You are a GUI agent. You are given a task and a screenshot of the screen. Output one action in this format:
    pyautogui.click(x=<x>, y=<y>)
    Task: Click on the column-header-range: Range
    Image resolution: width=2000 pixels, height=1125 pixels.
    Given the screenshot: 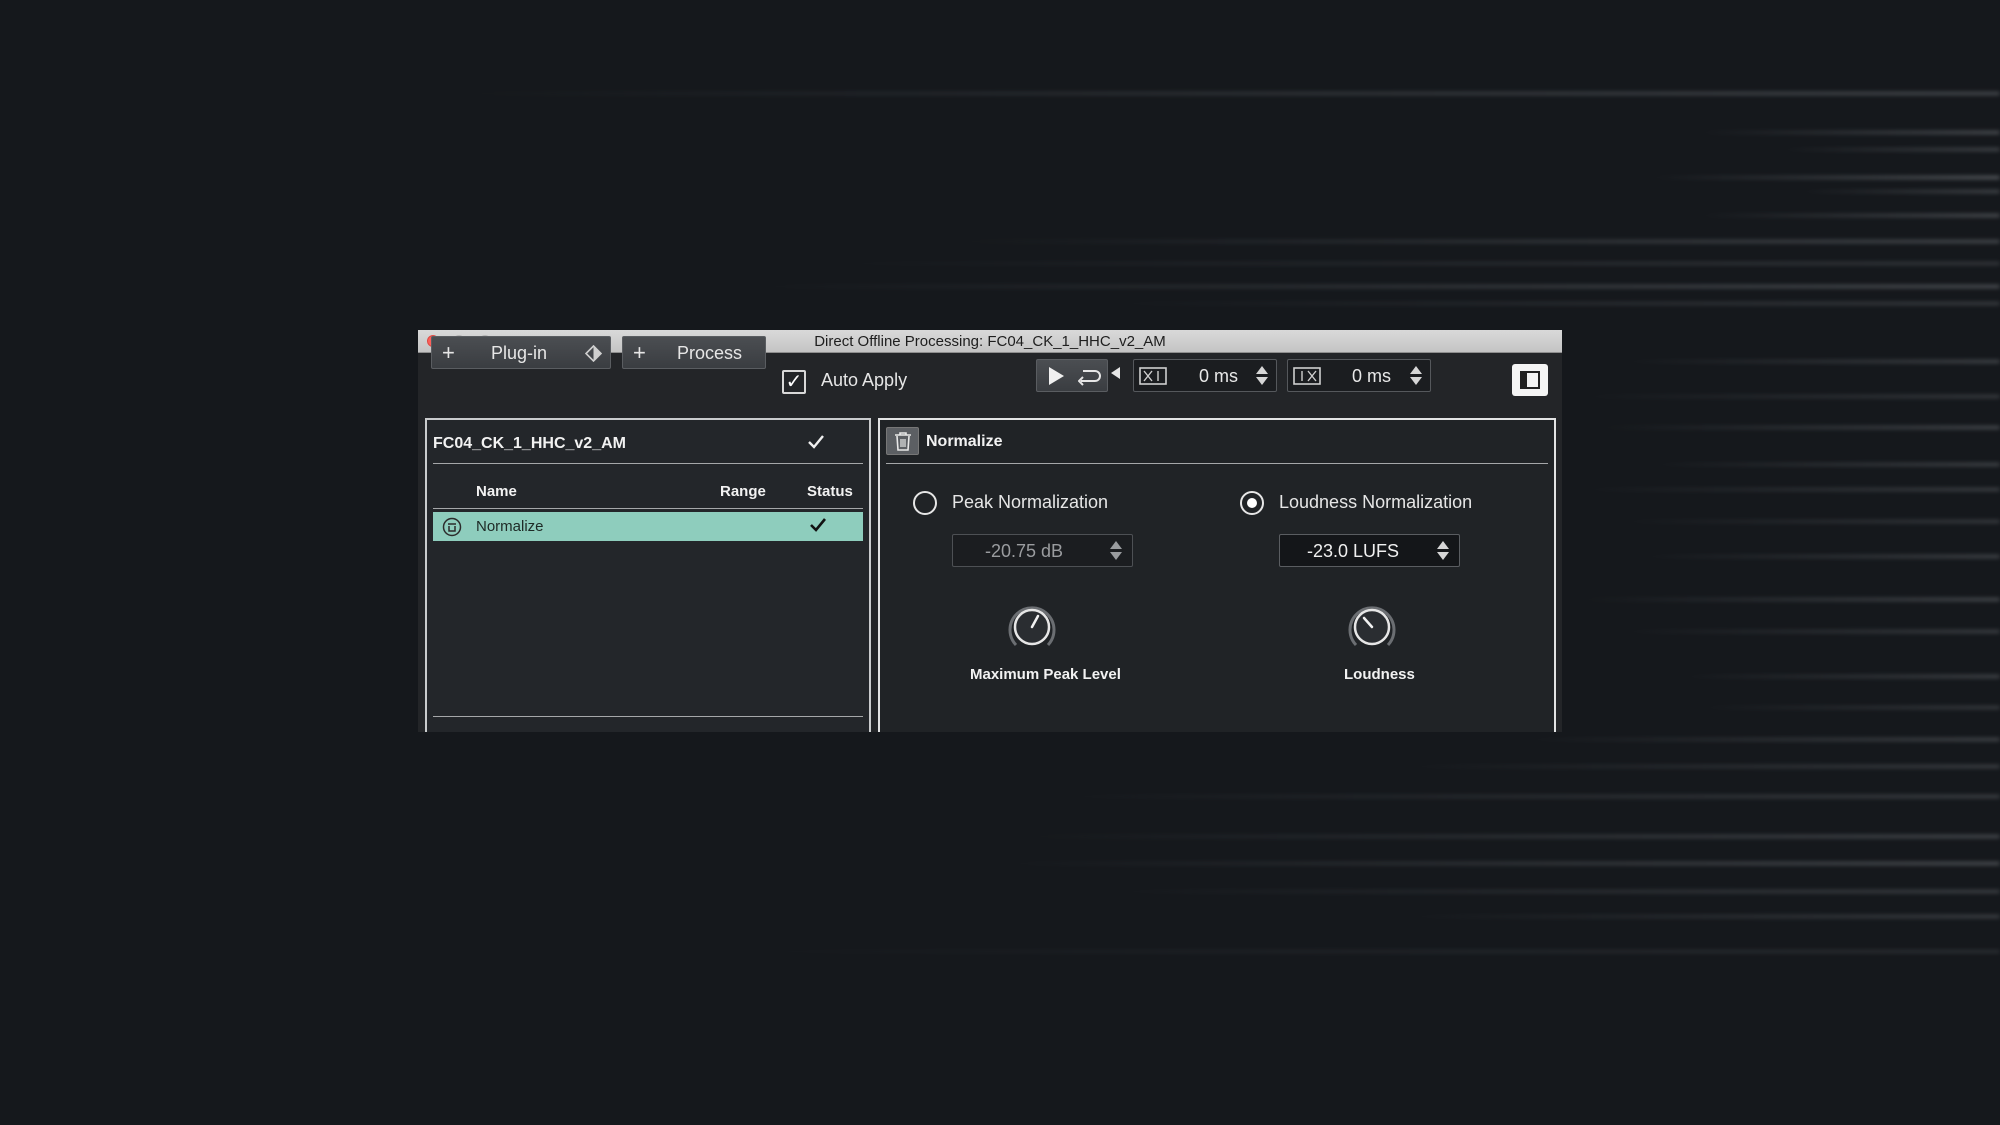 What is the action you would take?
    pyautogui.click(x=743, y=491)
    